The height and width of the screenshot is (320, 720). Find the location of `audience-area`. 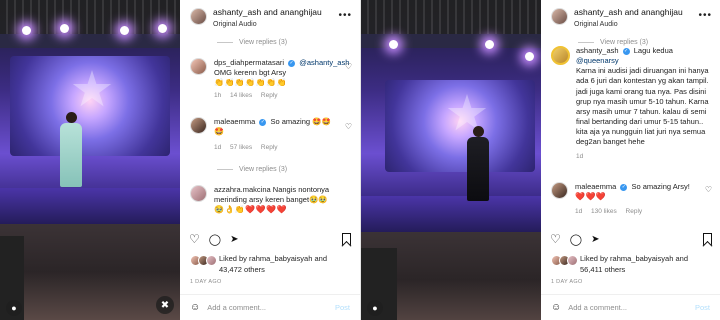

audience-area is located at coordinates (90, 272).